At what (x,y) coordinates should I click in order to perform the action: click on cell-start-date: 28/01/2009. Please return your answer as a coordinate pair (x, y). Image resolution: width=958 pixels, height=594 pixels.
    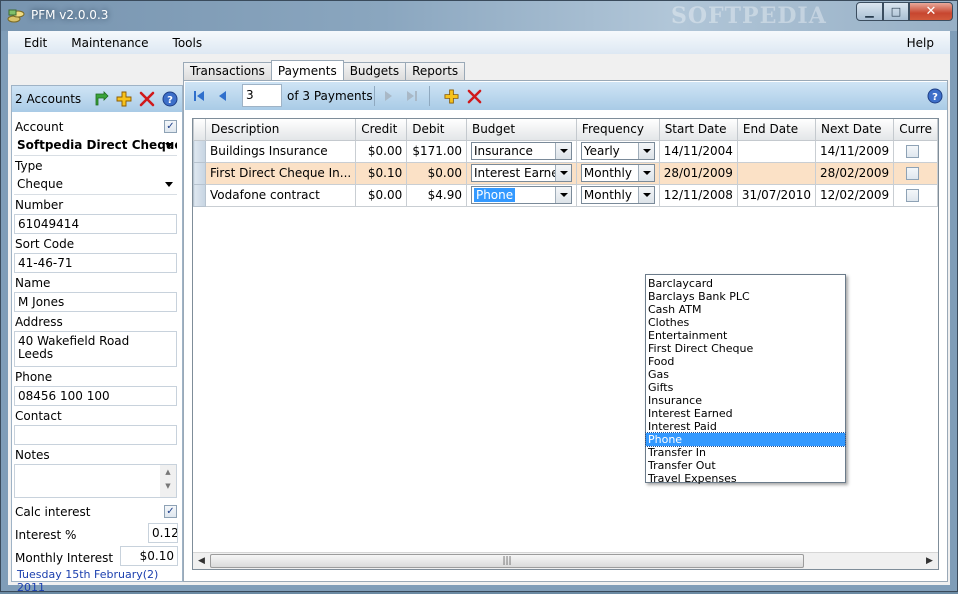
    Looking at the image, I should click on (698, 173).